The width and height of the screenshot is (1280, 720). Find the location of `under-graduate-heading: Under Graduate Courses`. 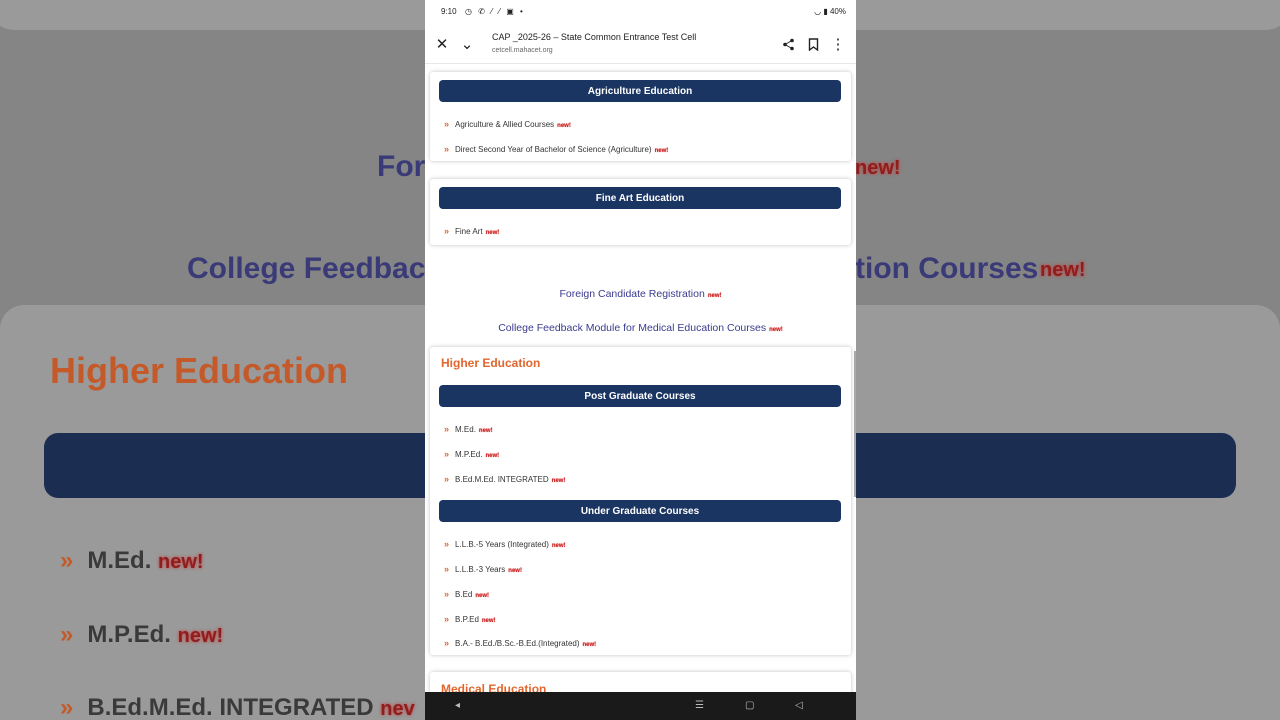

under-graduate-heading: Under Graduate Courses is located at coordinates (640, 511).